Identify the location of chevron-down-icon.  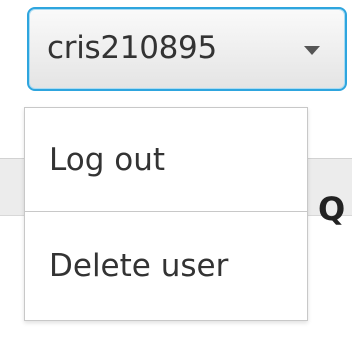
(312, 50).